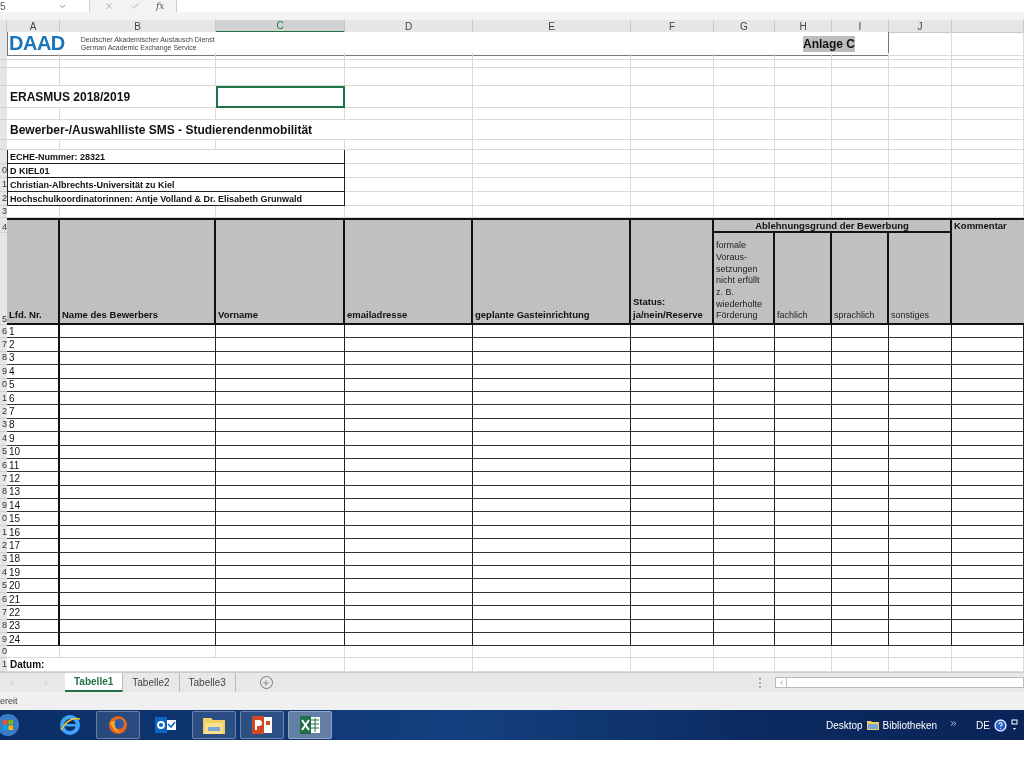 Image resolution: width=1024 pixels, height=768 pixels. Describe the element at coordinates (33, 613) in the screenshot. I see `serial-number: 22` at that location.